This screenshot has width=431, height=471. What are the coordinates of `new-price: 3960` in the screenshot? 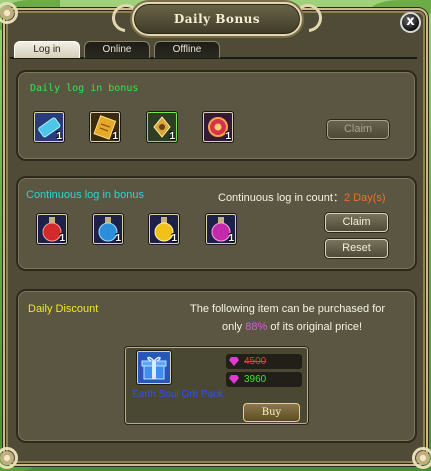 It's located at (255, 379).